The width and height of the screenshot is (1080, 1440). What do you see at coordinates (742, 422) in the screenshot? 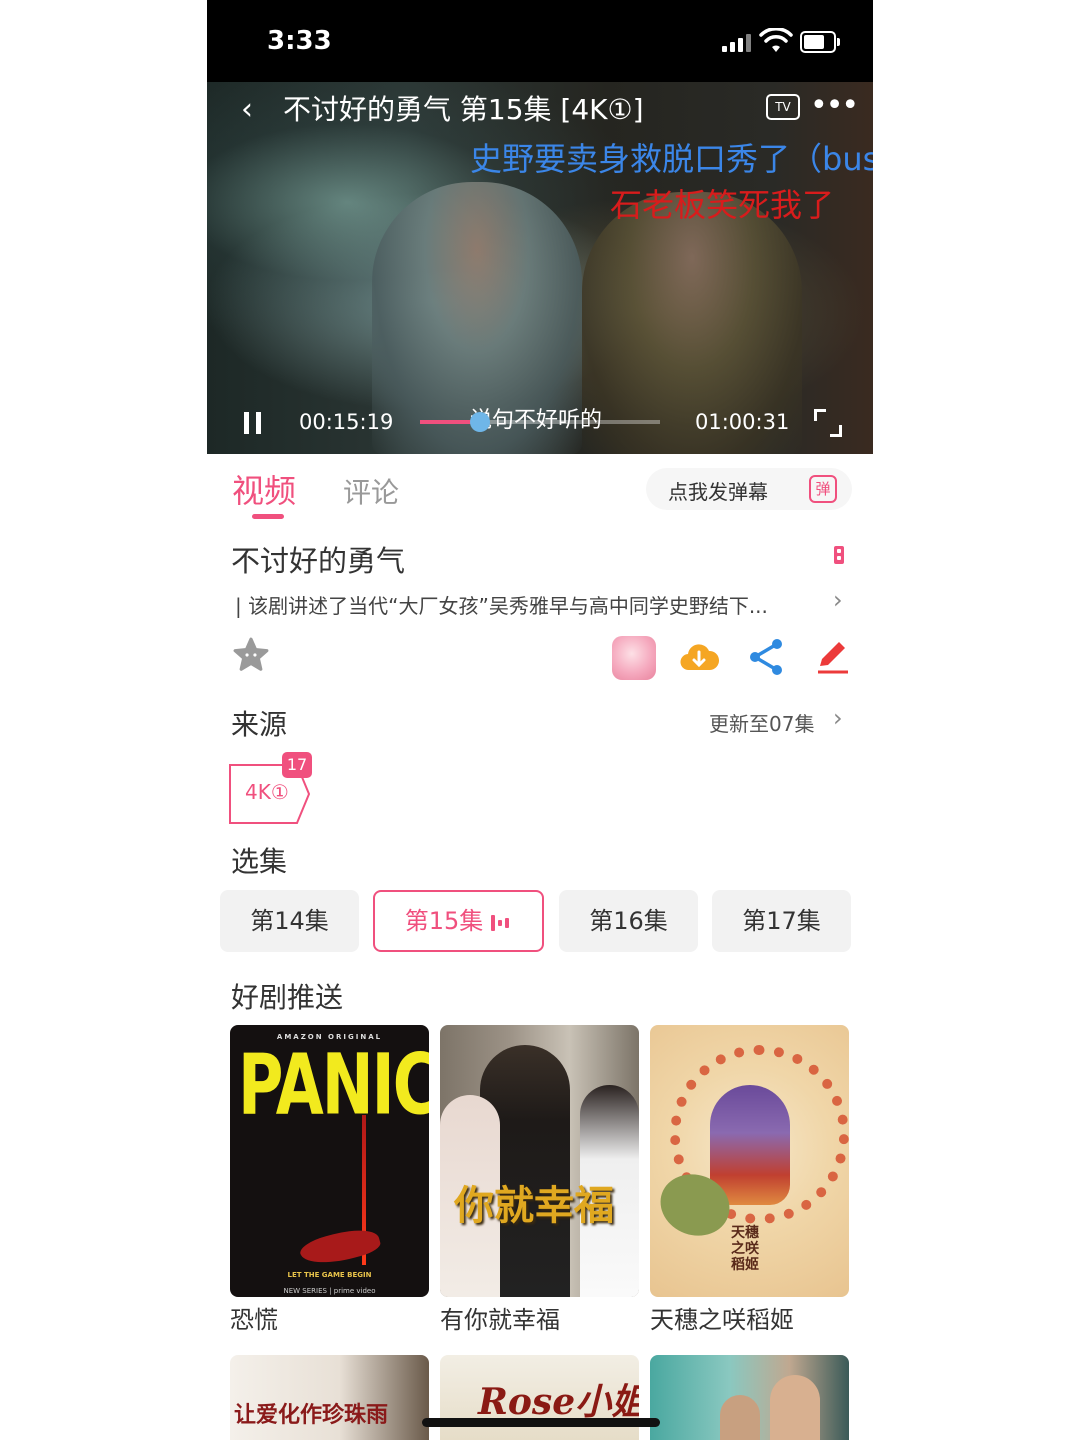
I see `duration: 01:00:31` at bounding box center [742, 422].